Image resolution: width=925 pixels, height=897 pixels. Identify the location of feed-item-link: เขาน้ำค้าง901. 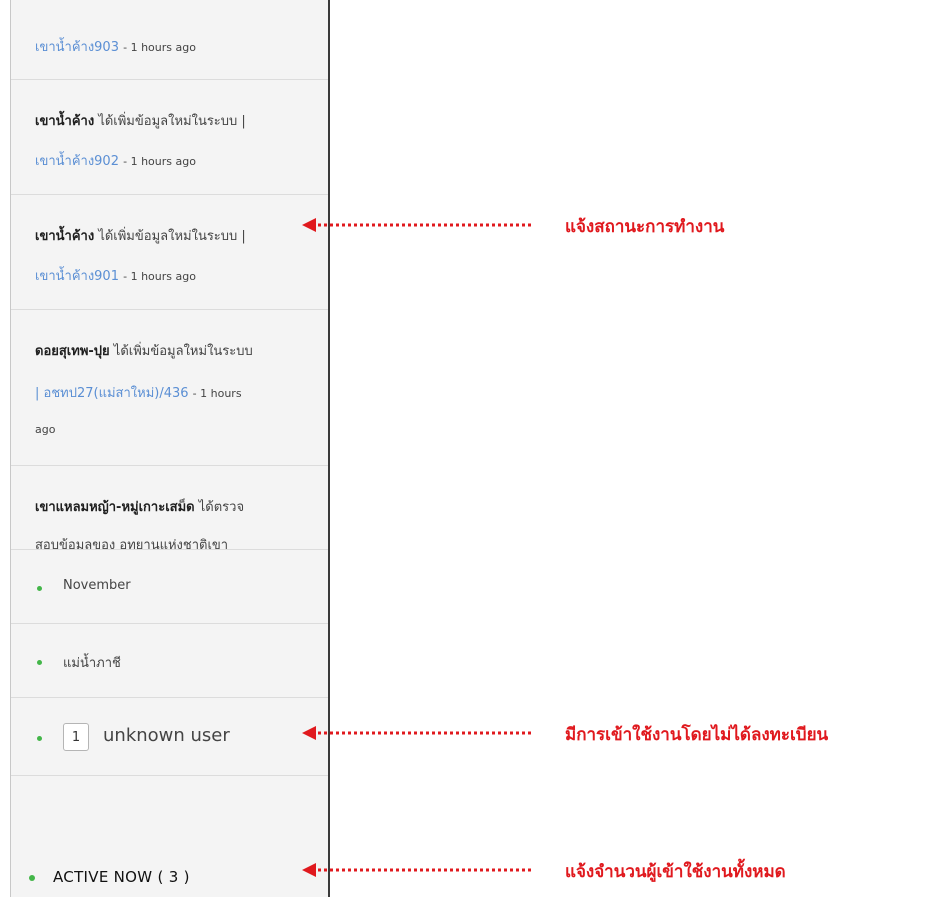
(77, 276).